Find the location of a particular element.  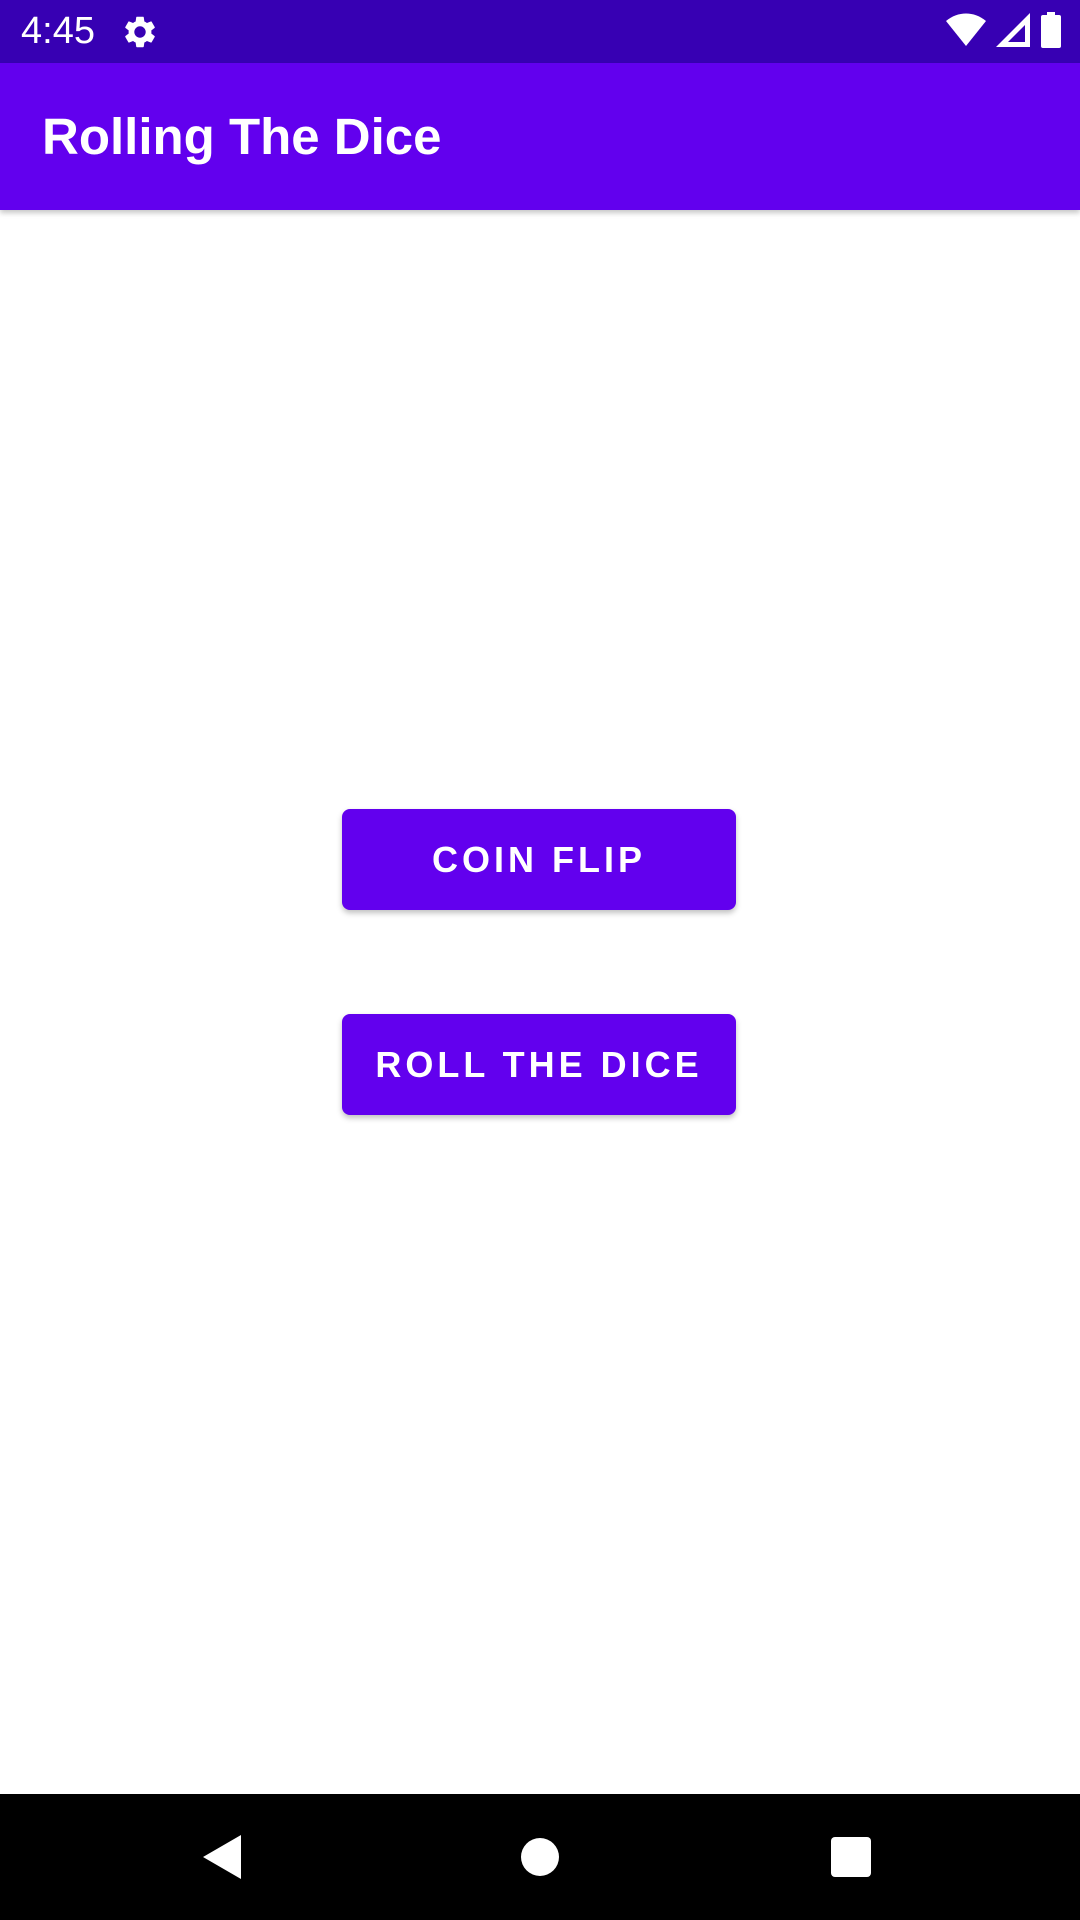

status-icons is located at coordinates (1004, 32).